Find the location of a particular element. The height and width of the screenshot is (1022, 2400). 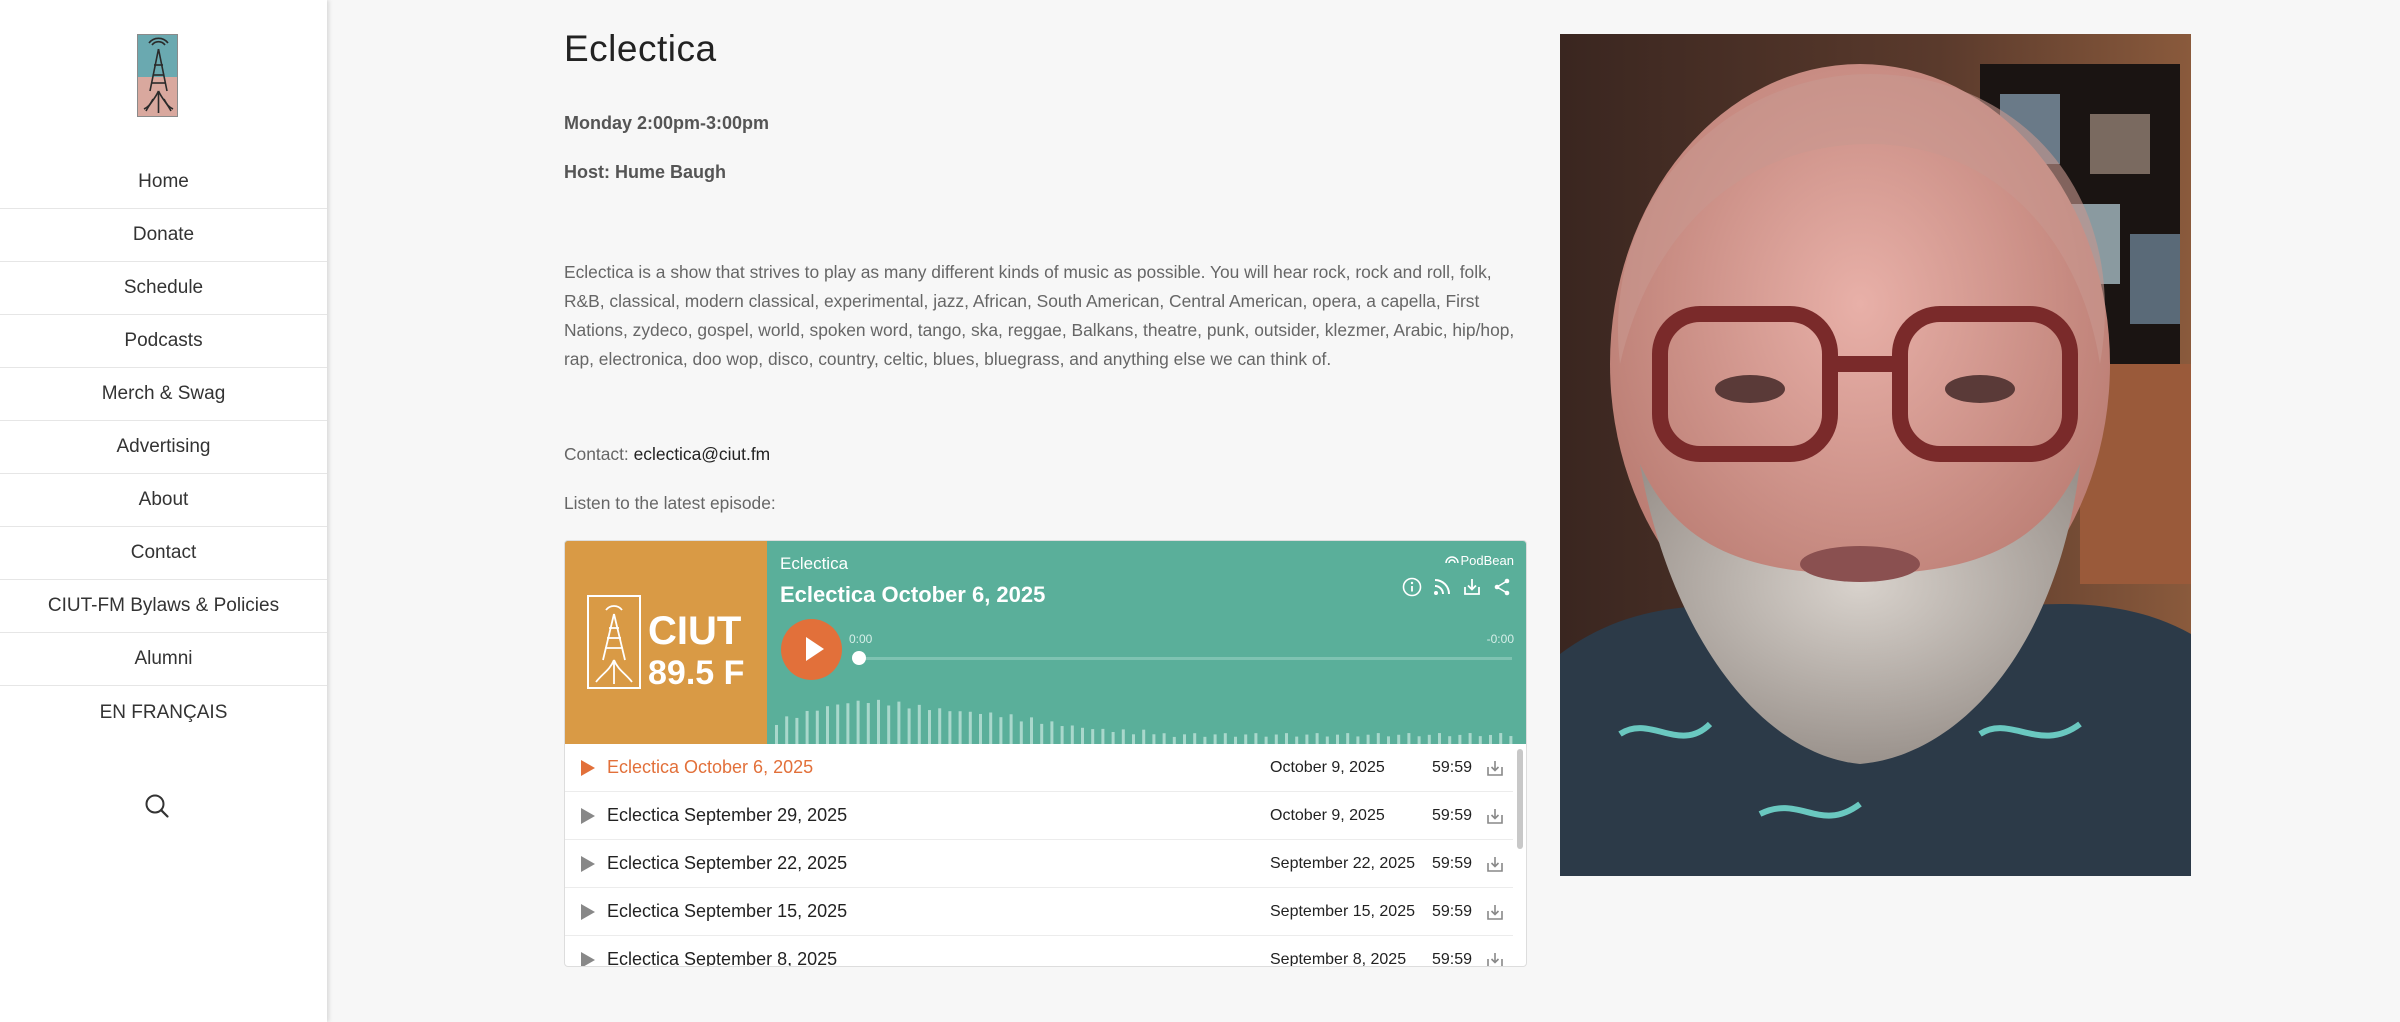

current-time: 0:00 is located at coordinates (861, 639).